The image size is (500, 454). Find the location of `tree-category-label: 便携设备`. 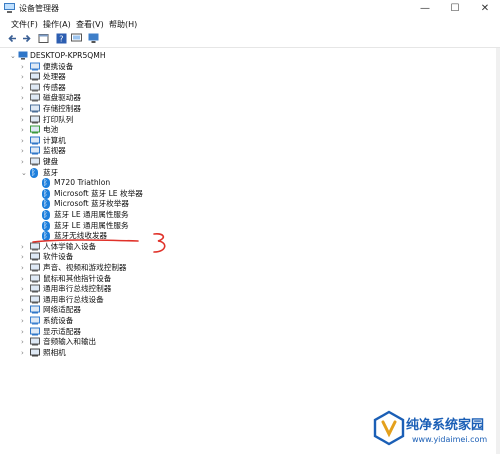

tree-category-label: 便携设备 is located at coordinates (58, 66).